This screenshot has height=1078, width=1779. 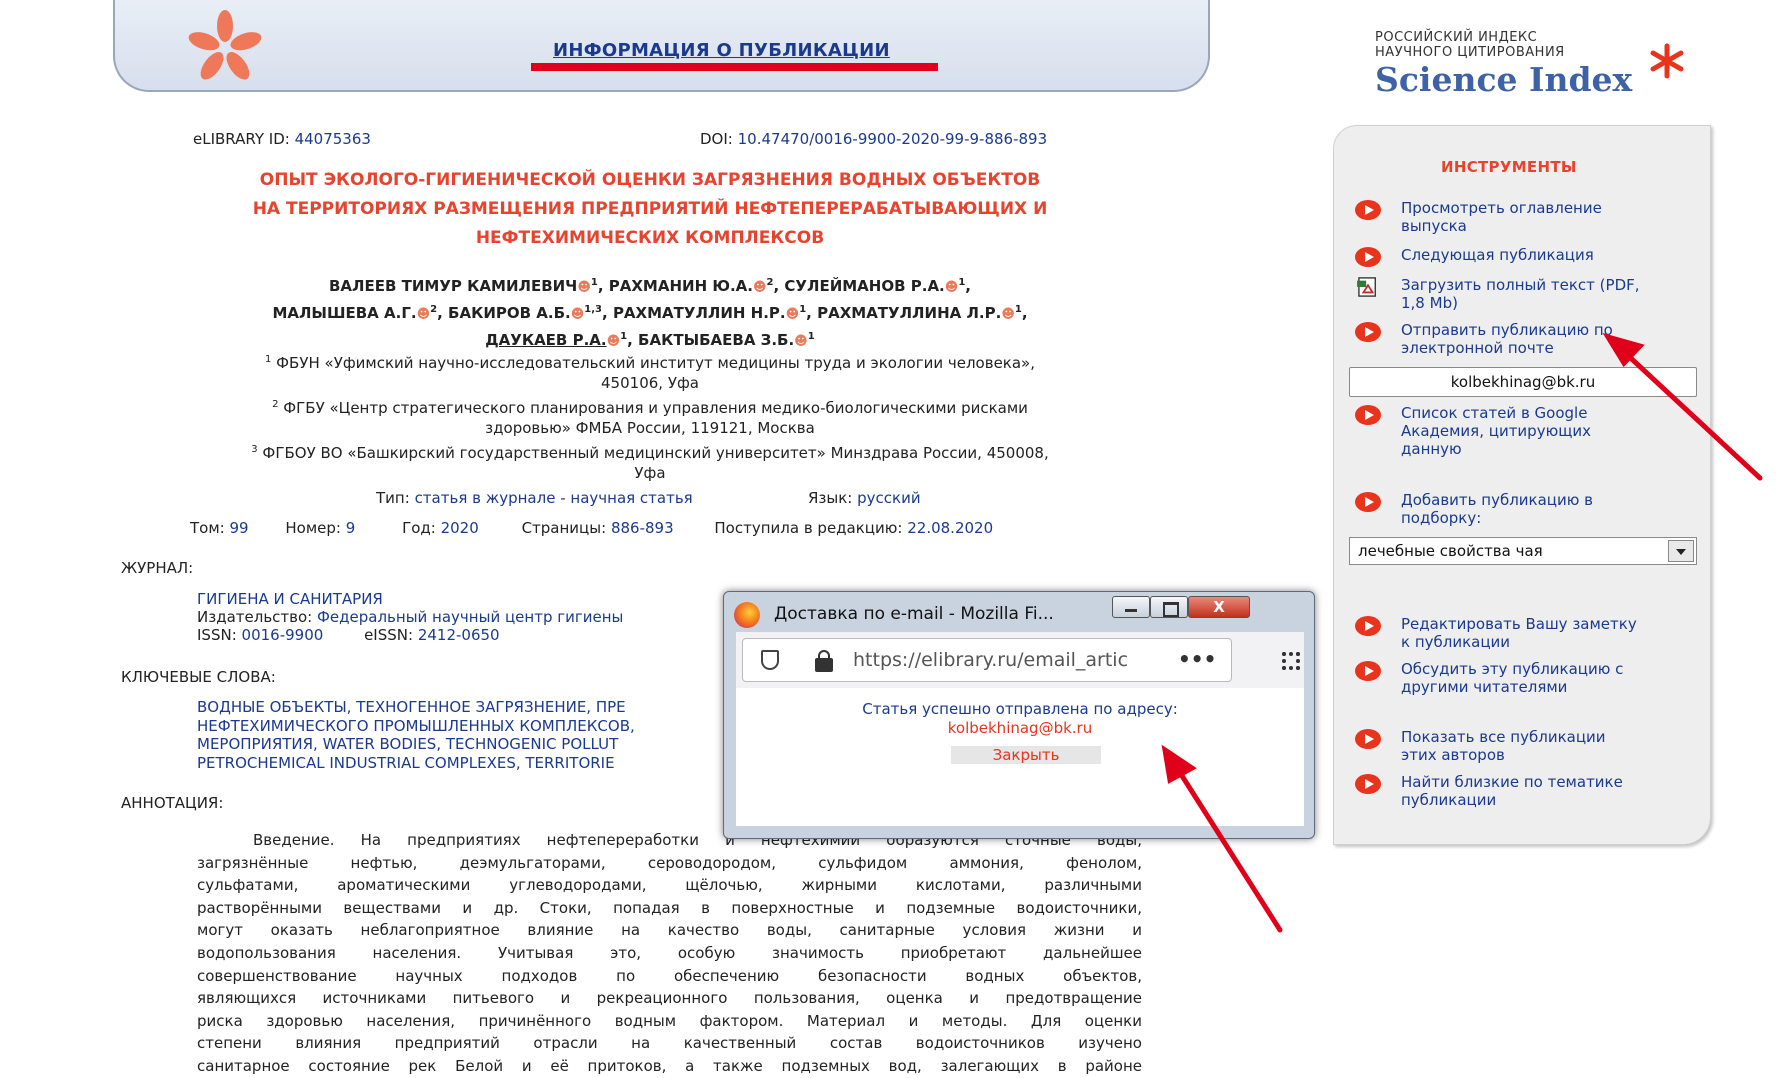 I want to click on logo-line1: РОССИЙСКИЙ ИНДЕКС, so click(x=1456, y=37).